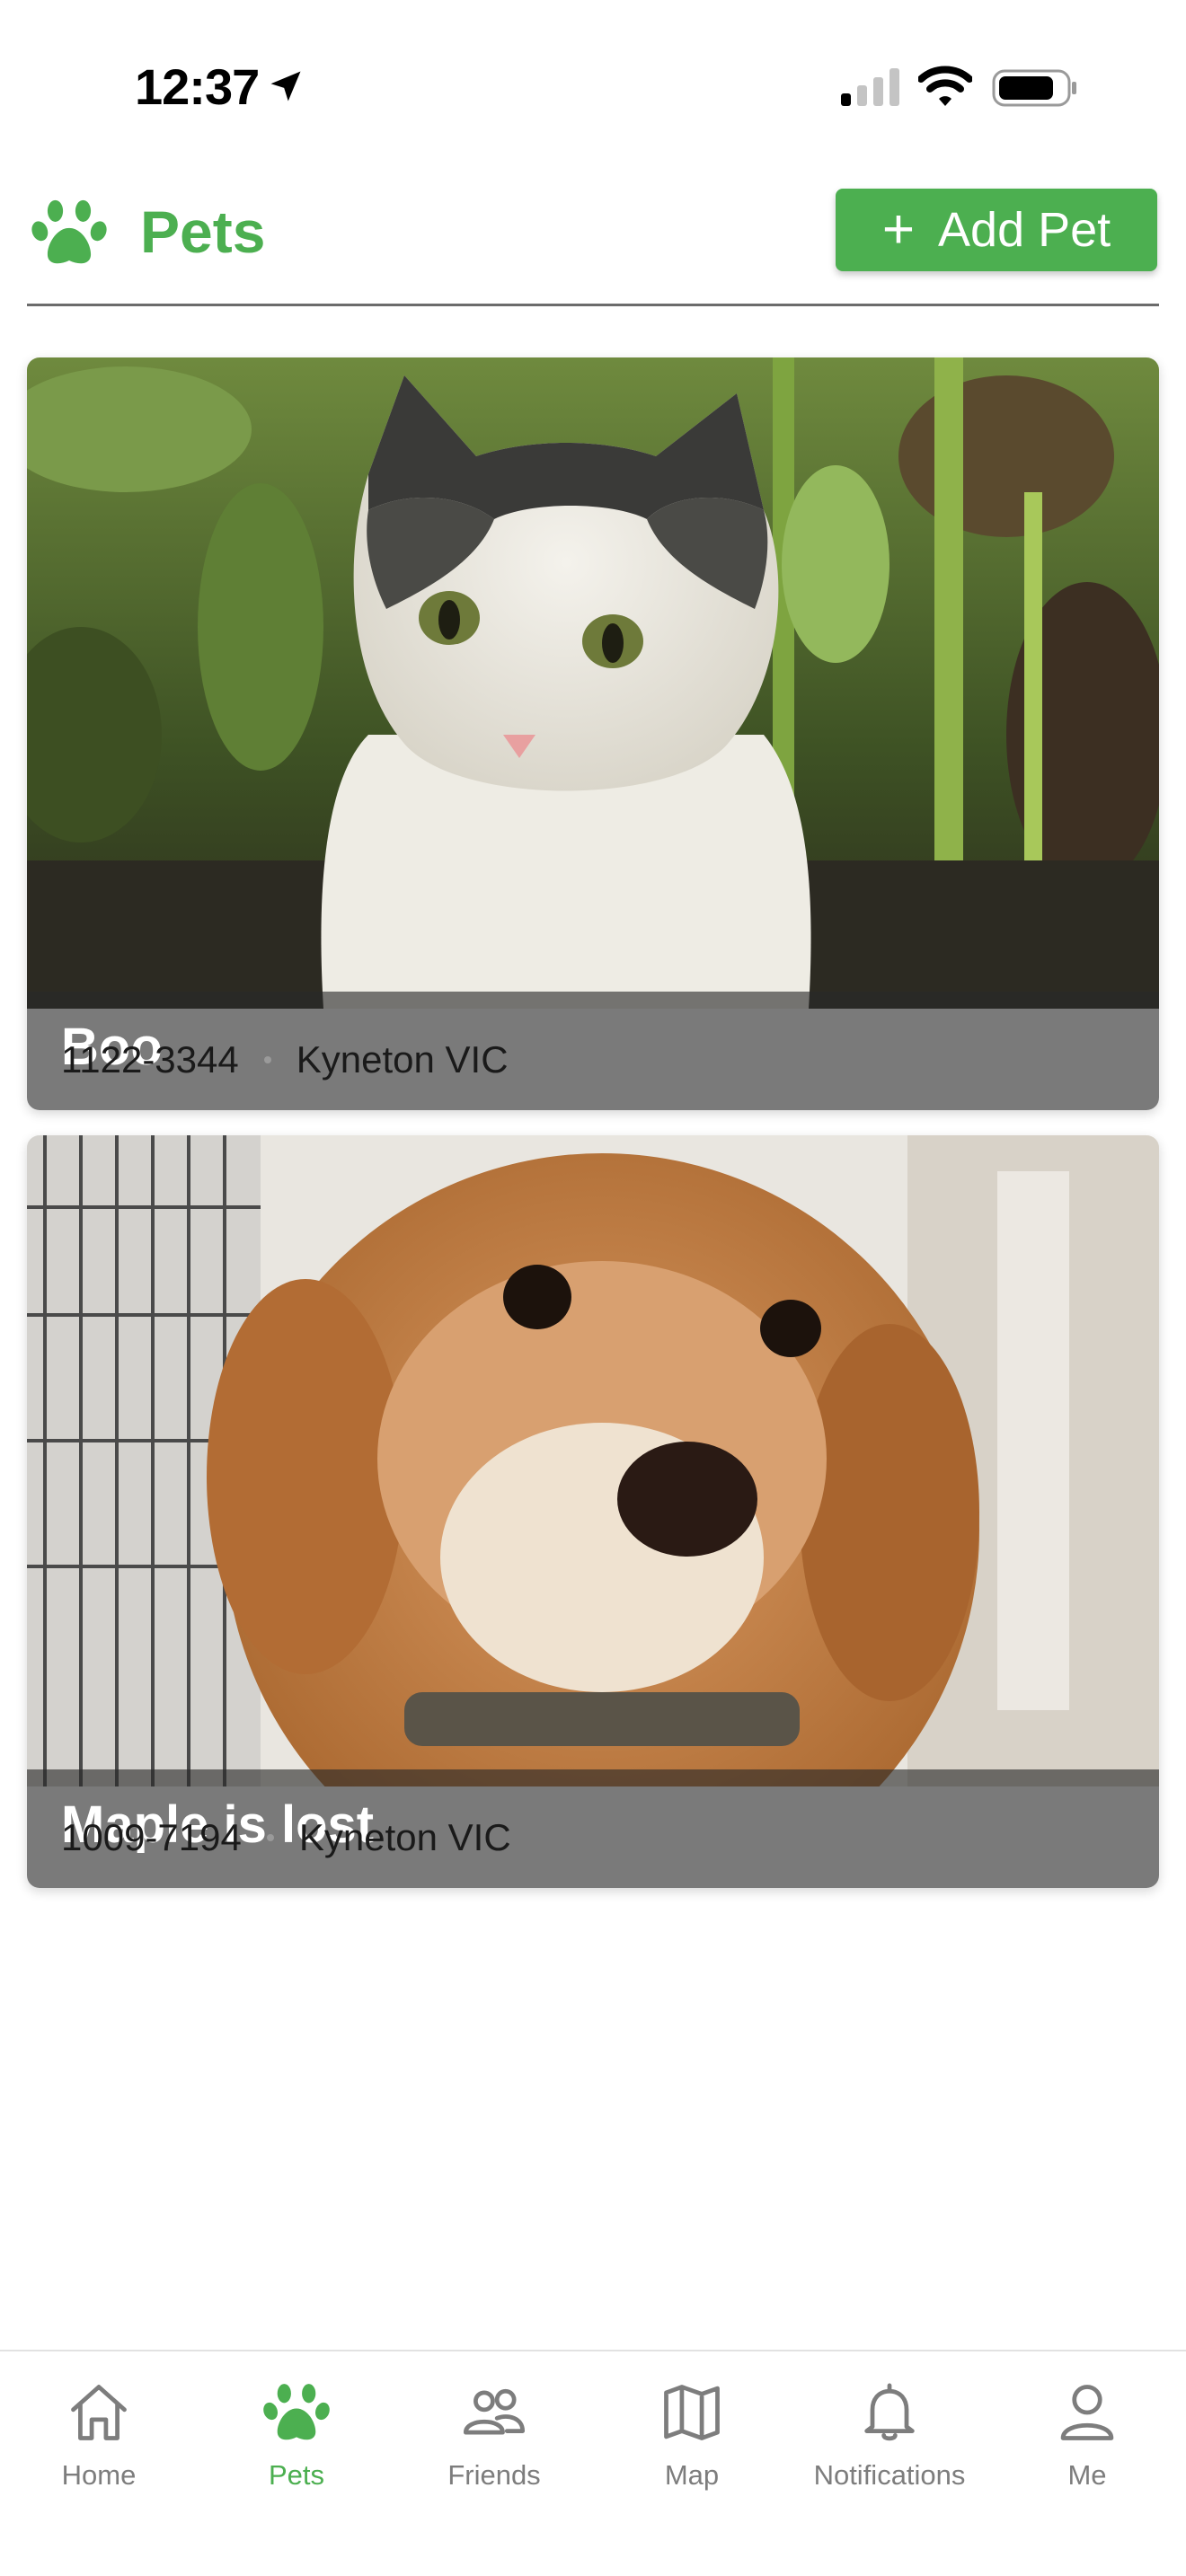 Image resolution: width=1186 pixels, height=2576 pixels. What do you see at coordinates (150, 1059) in the screenshot?
I see `pet-id-number: 1122-3344` at bounding box center [150, 1059].